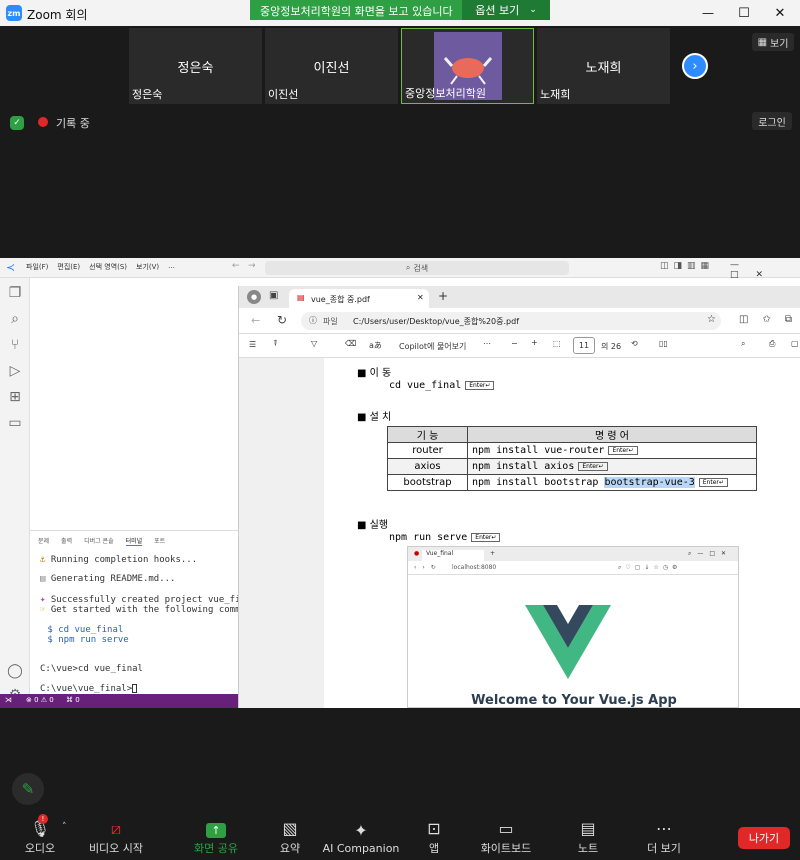 This screenshot has height=860, width=800. What do you see at coordinates (15, 371) in the screenshot?
I see `run-debug-icon: ▷` at bounding box center [15, 371].